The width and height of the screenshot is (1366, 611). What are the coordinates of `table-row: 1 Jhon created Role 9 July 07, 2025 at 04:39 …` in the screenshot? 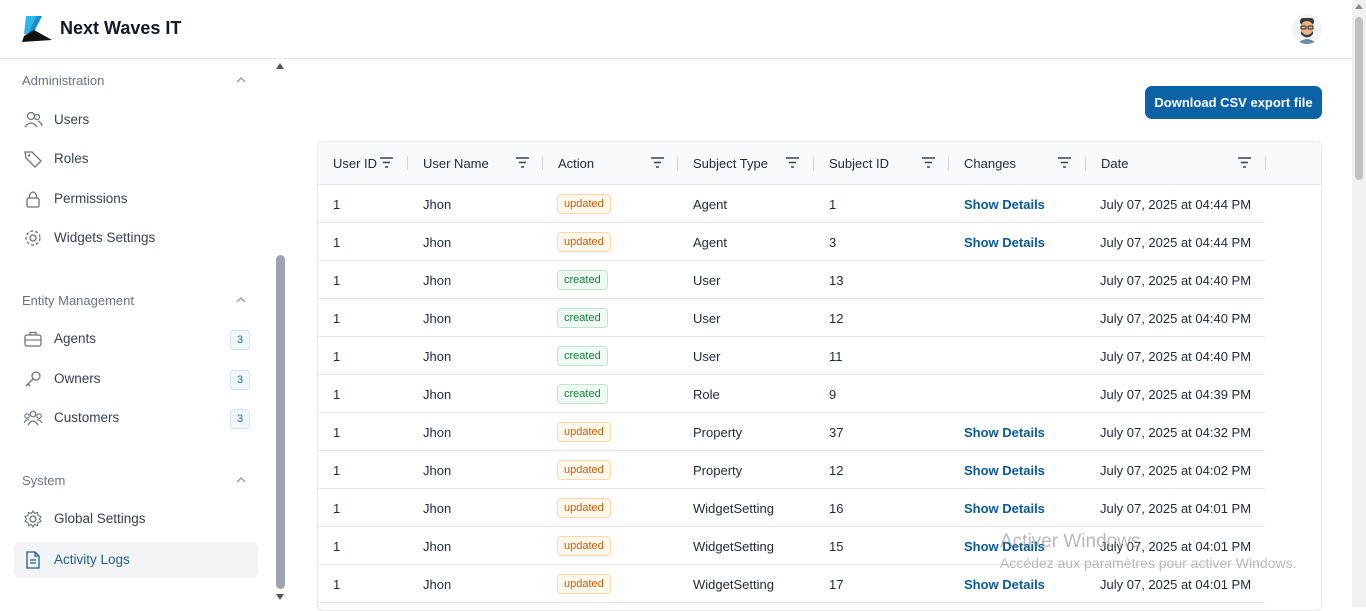 It's located at (791, 394).